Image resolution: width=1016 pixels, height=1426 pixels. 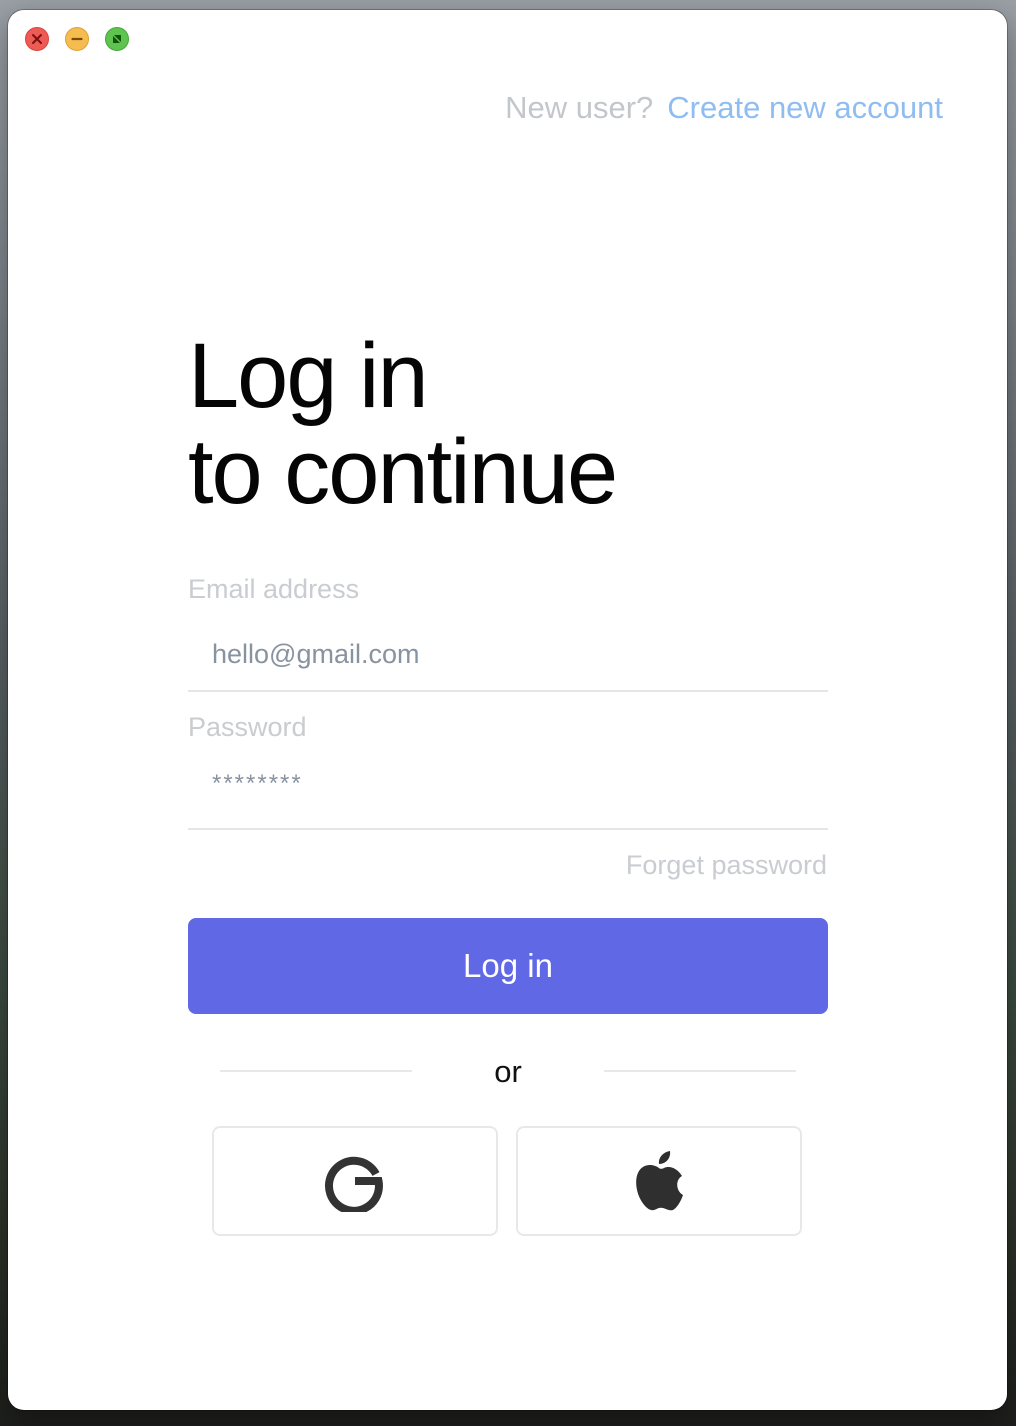 What do you see at coordinates (37, 39) in the screenshot?
I see `close-icon` at bounding box center [37, 39].